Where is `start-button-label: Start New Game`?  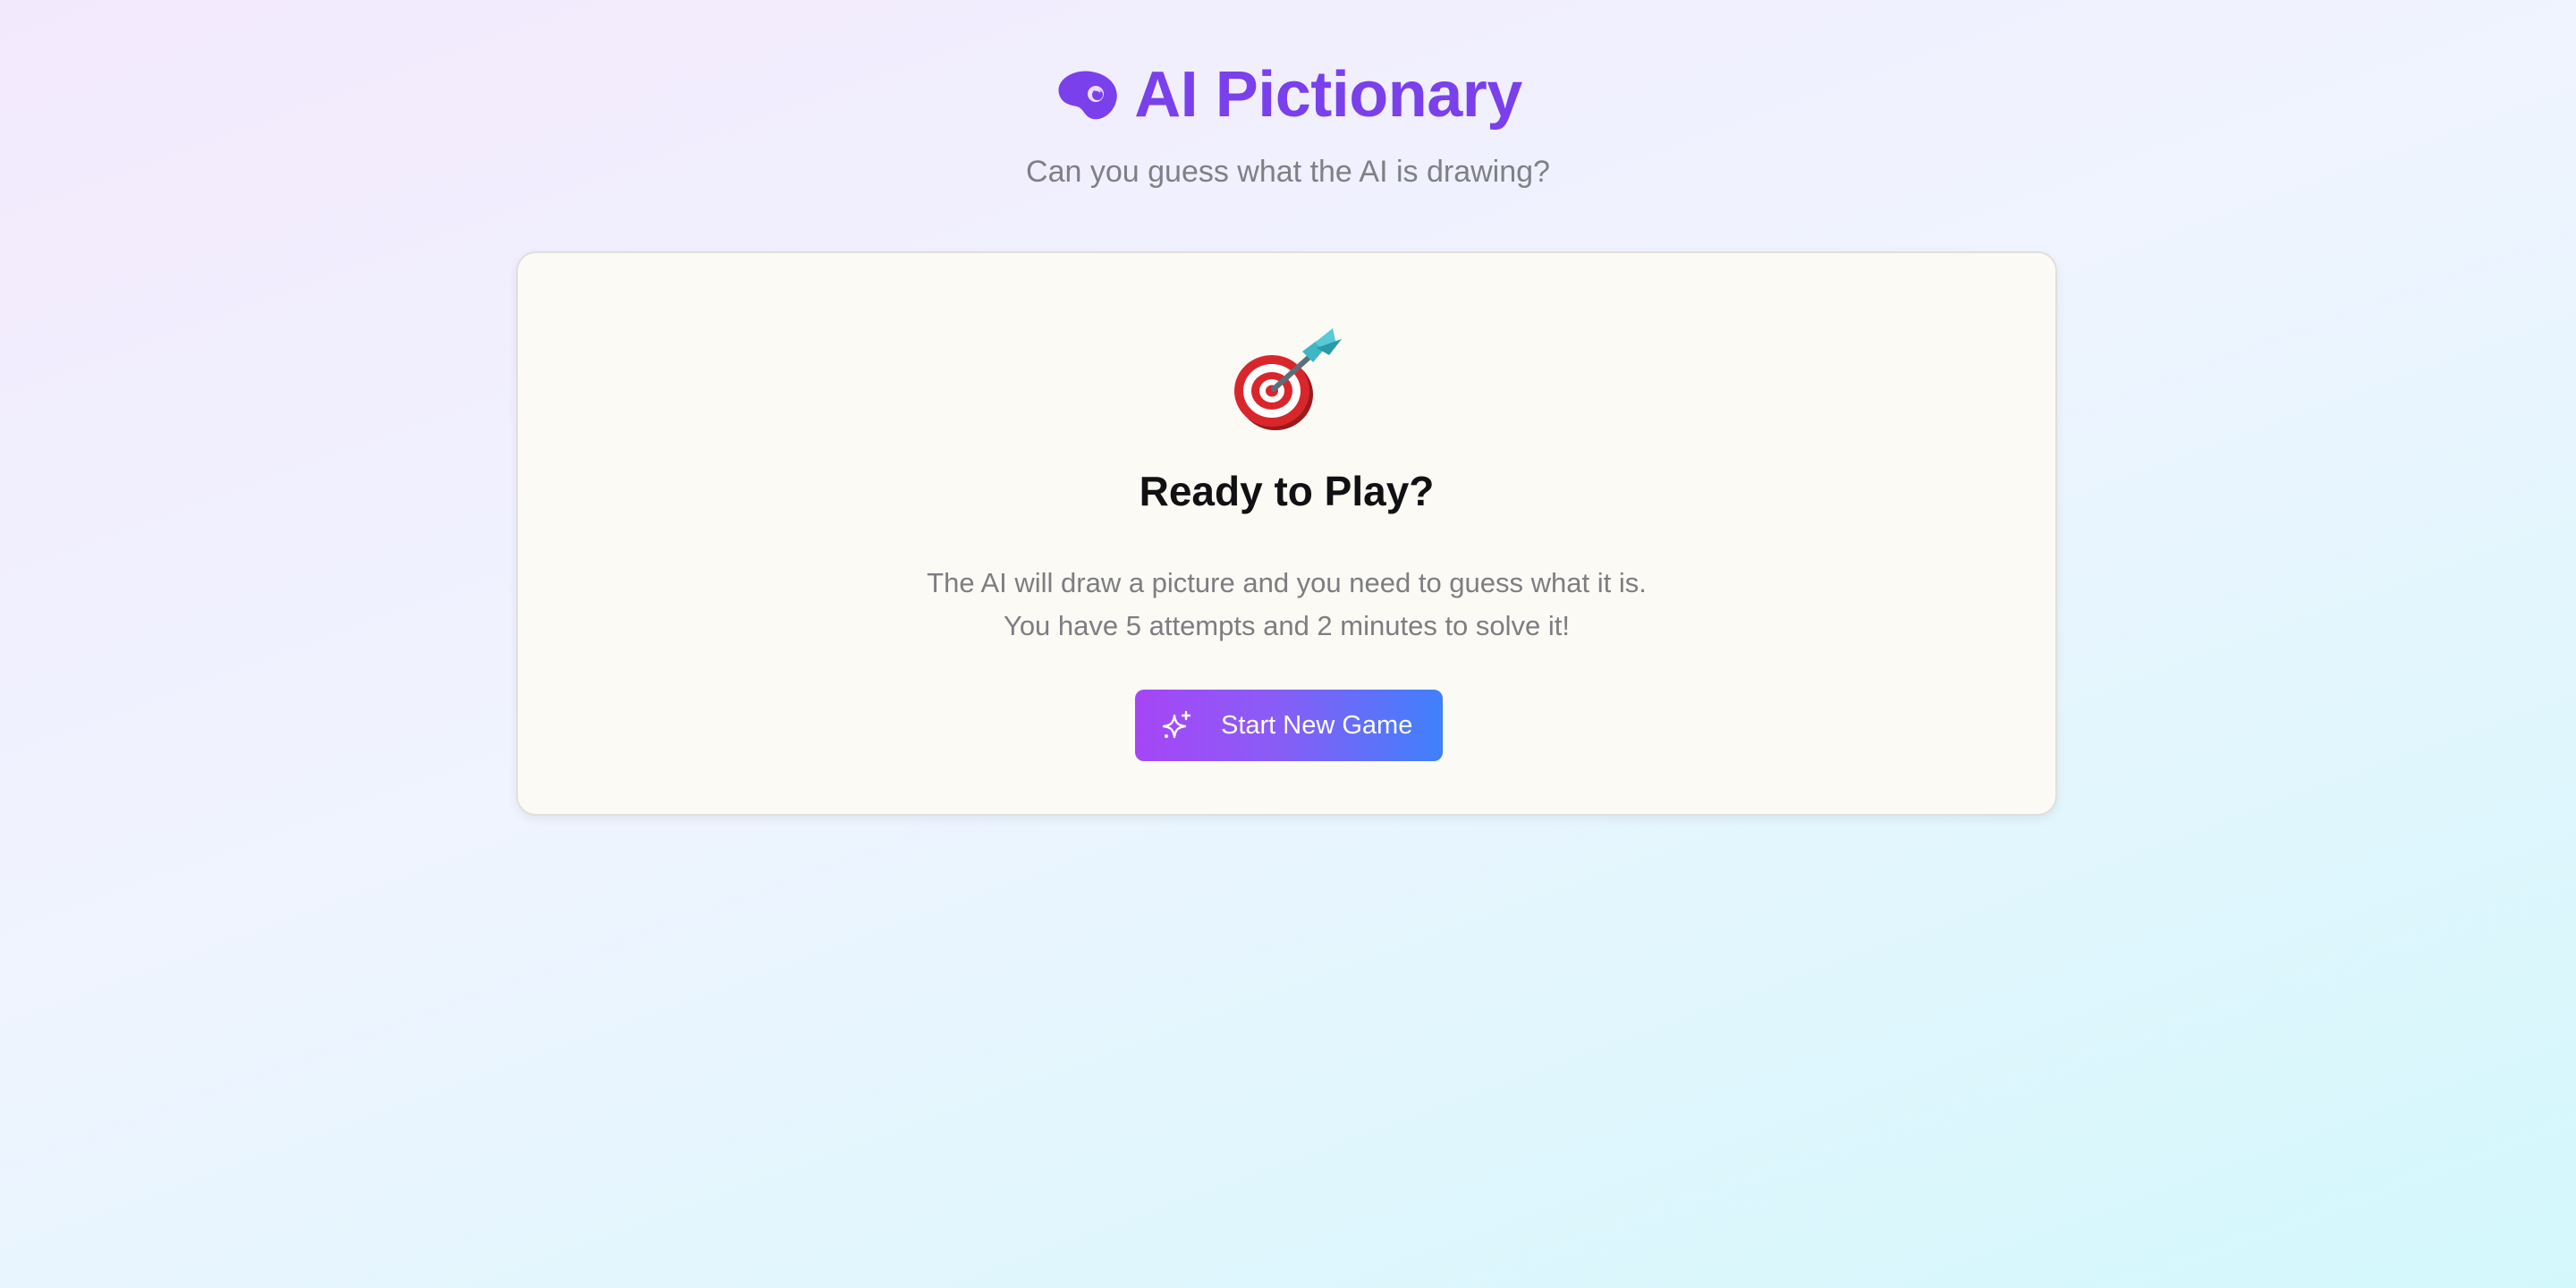
start-button-label: Start New Game is located at coordinates (1317, 725).